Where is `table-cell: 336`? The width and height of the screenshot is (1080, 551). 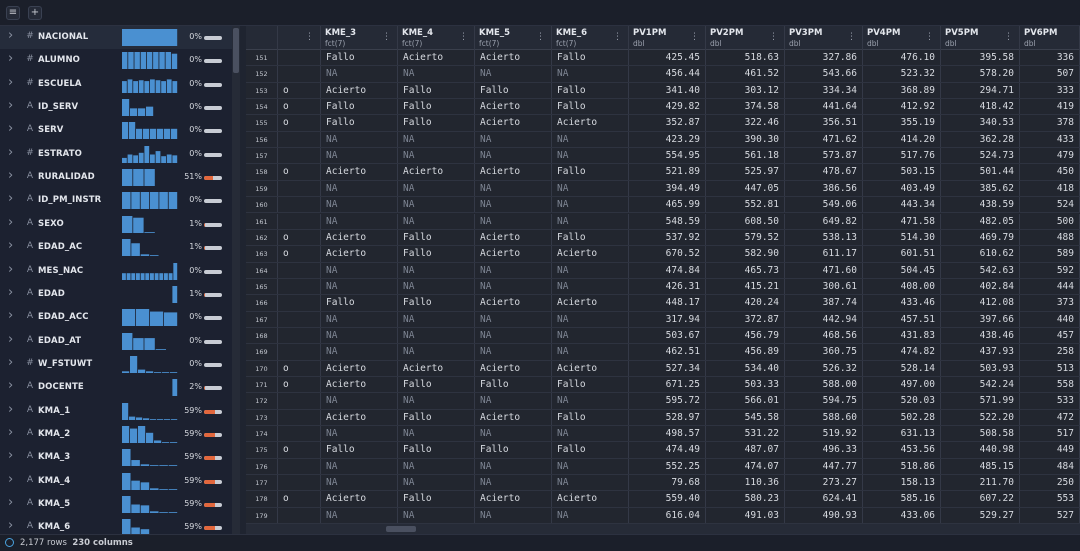 table-cell: 336 is located at coordinates (1050, 58).